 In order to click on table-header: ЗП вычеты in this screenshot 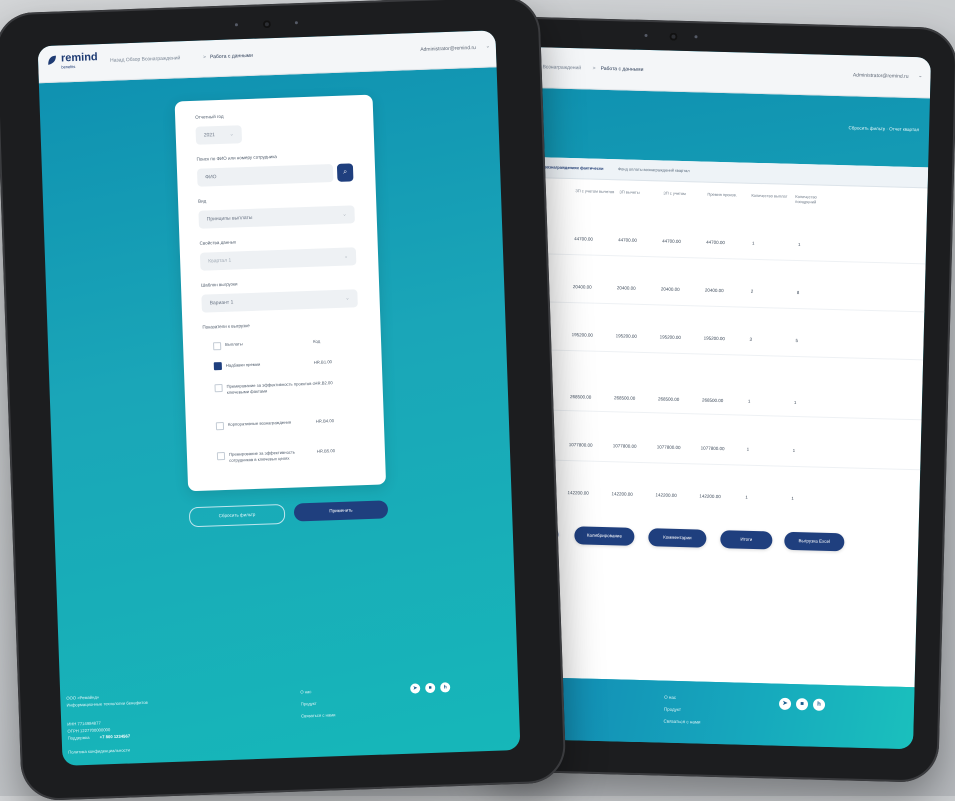, I will do `click(639, 192)`.